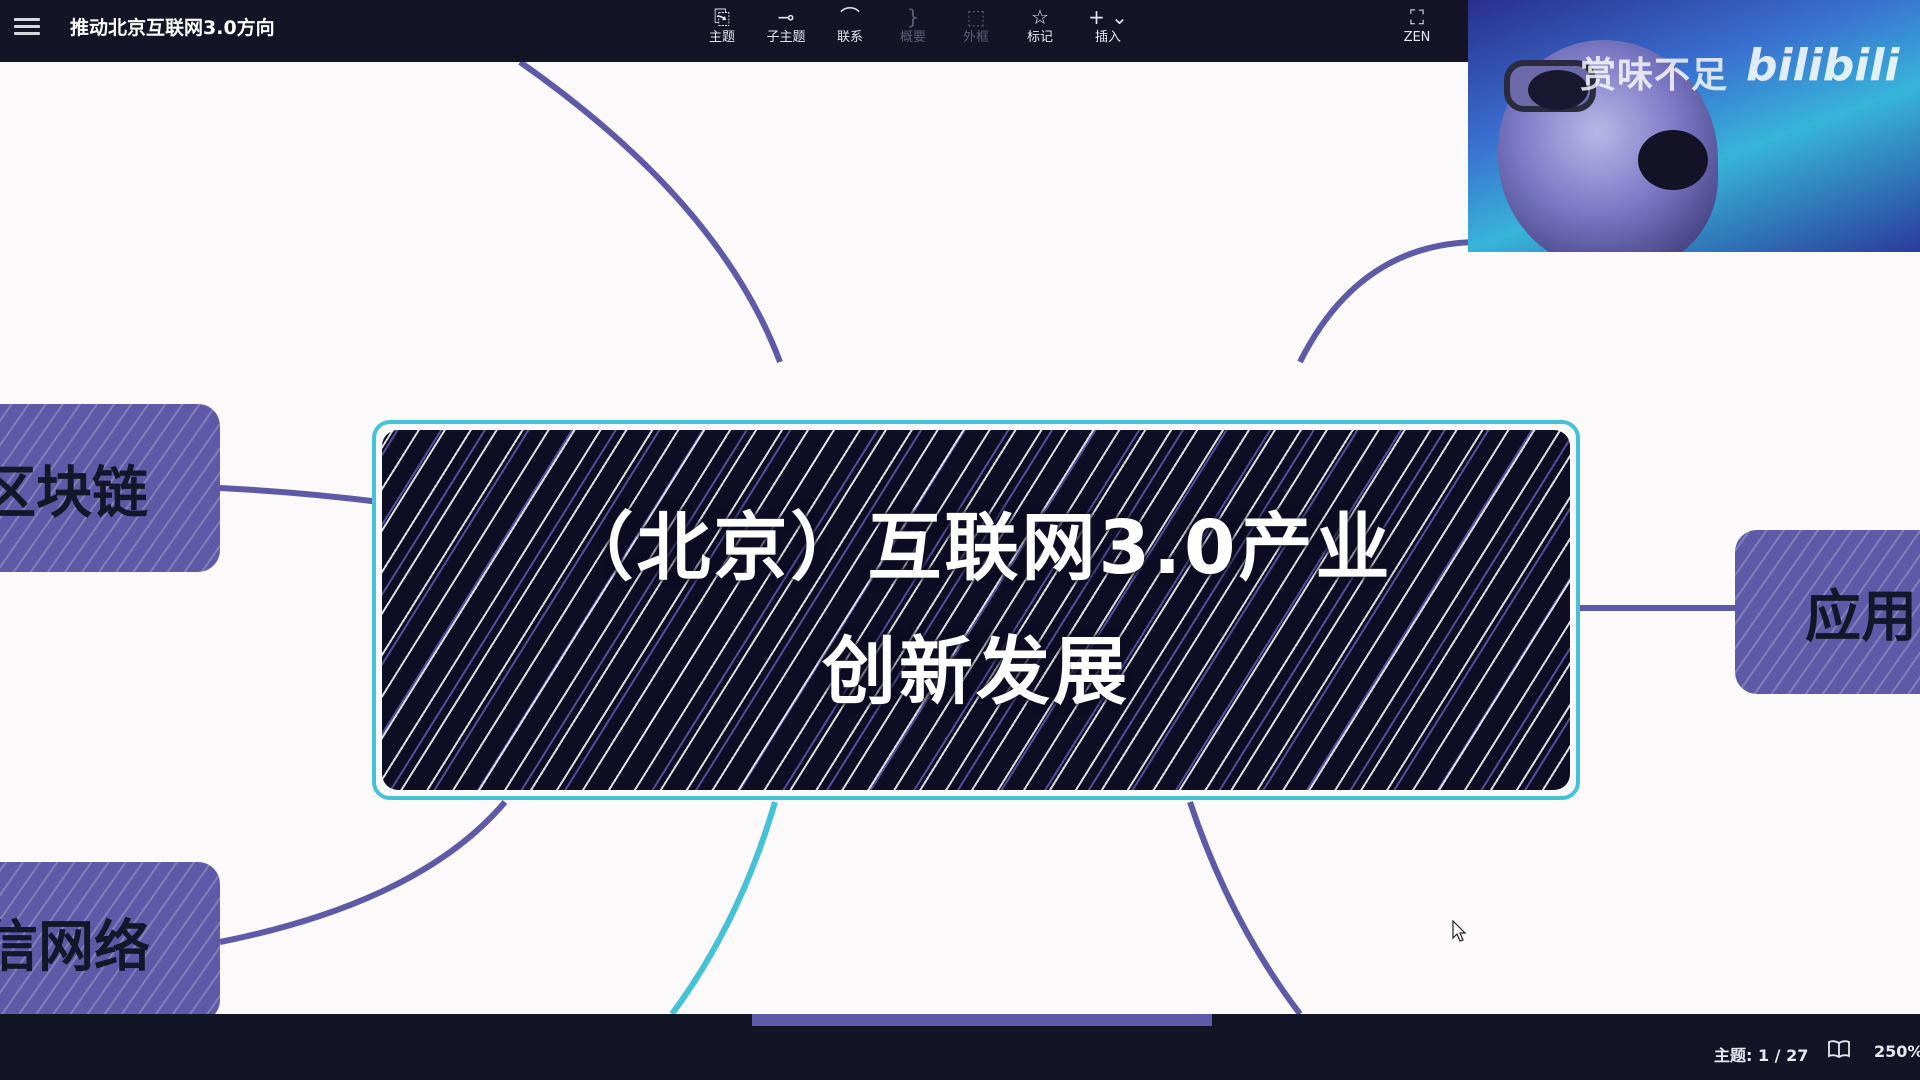 Image resolution: width=1920 pixels, height=1080 pixels. What do you see at coordinates (650, 213) in the screenshot?
I see `connector-top-left` at bounding box center [650, 213].